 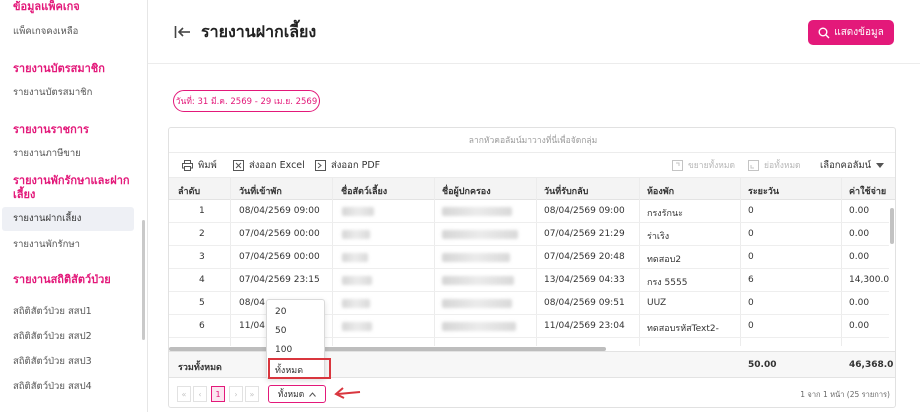 What do you see at coordinates (71, 187) in the screenshot?
I see `sidebar-section-boarding: รายงานพักรักษาและฝากเลี้ยง` at bounding box center [71, 187].